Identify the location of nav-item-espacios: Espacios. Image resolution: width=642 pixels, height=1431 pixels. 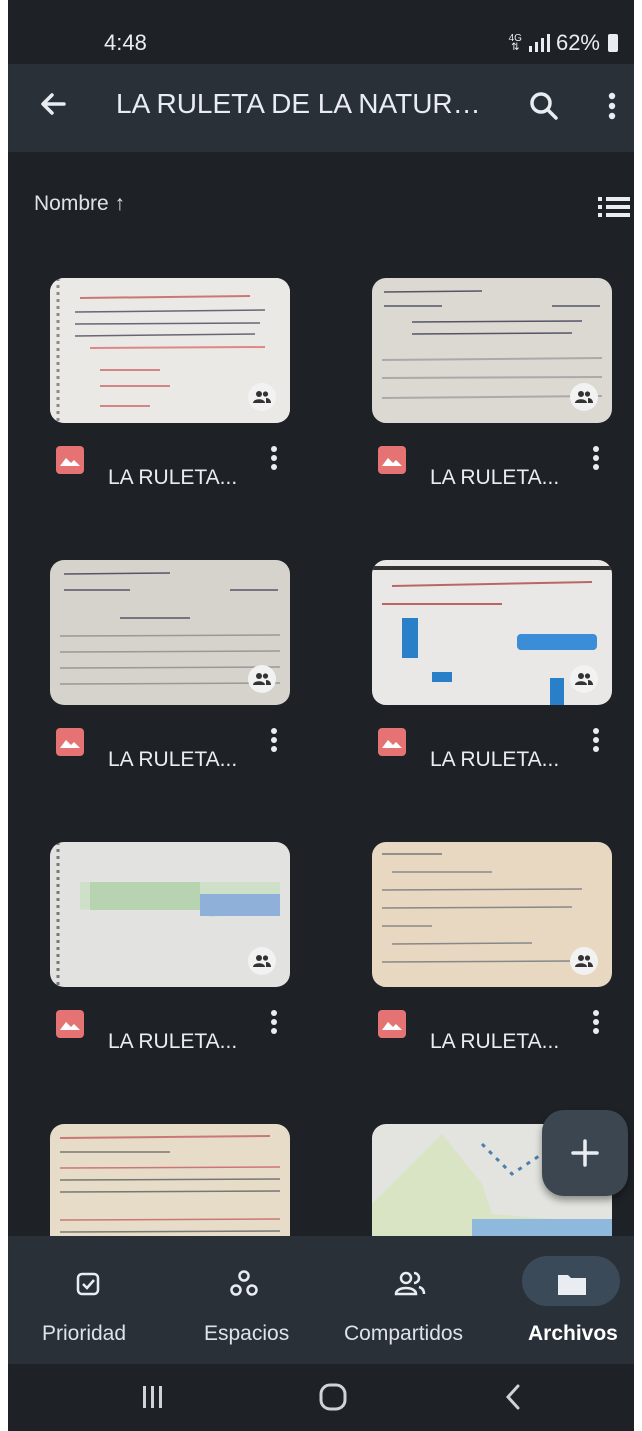
(242, 1300).